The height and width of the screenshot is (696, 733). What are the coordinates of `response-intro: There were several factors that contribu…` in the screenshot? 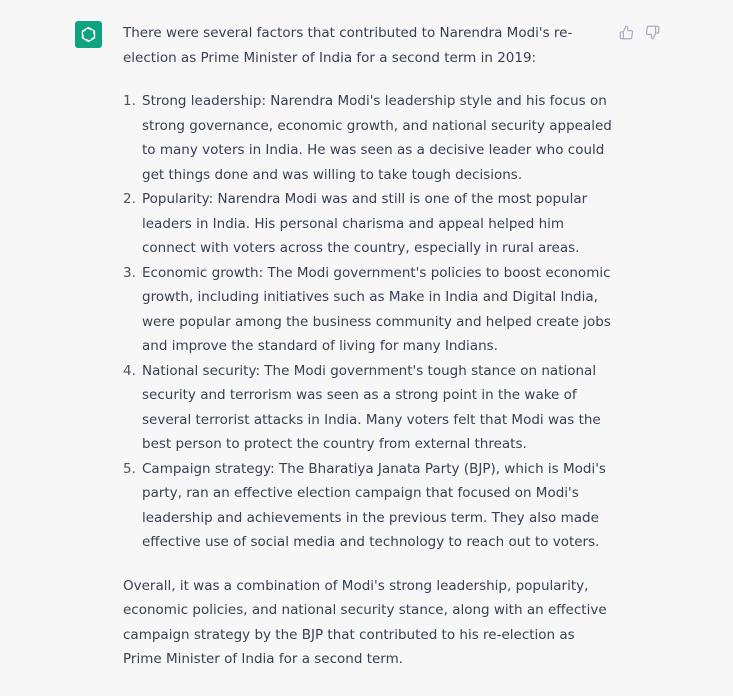 It's located at (348, 45).